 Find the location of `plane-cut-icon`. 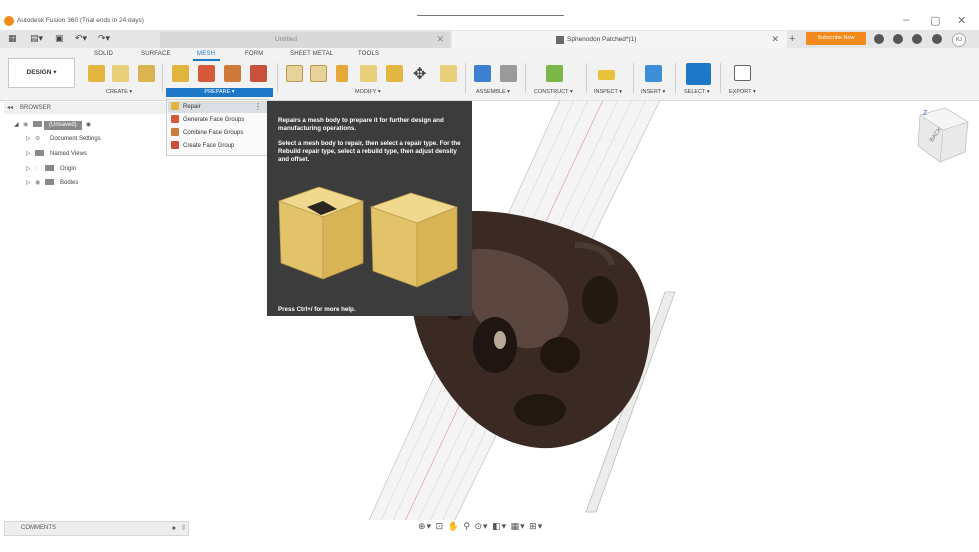

plane-cut-icon is located at coordinates (294, 73).